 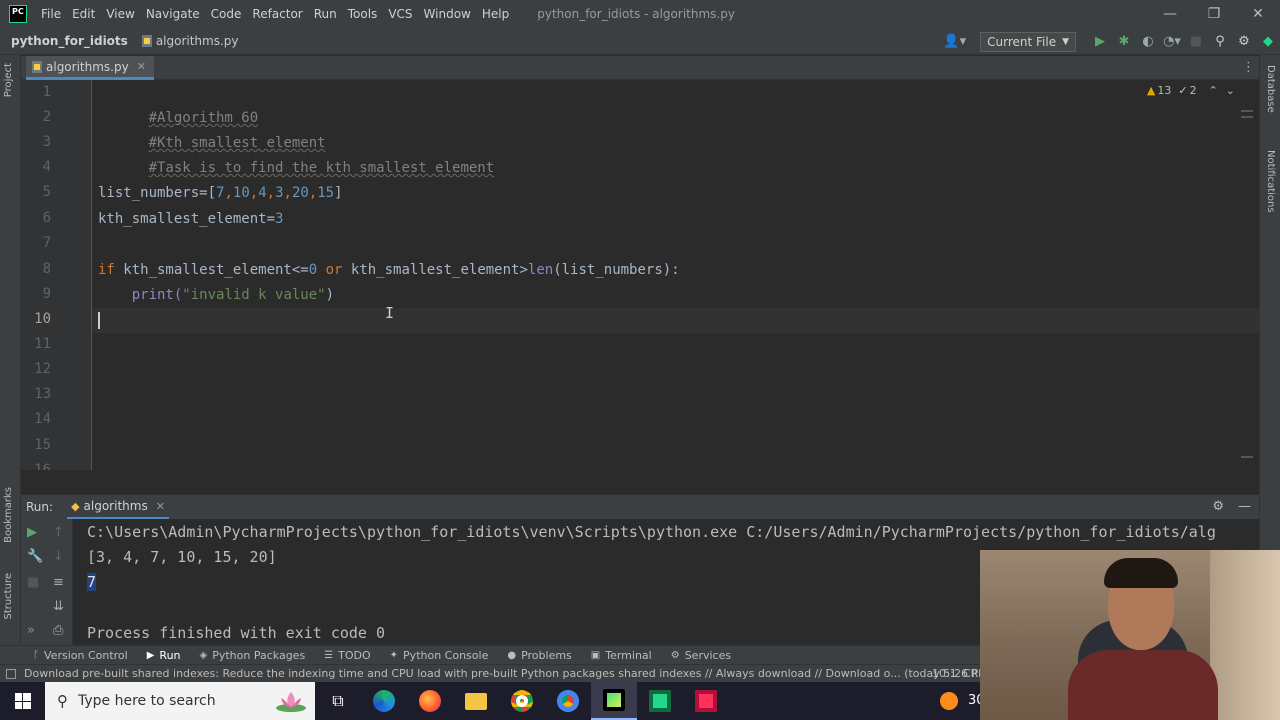 What do you see at coordinates (51, 14) in the screenshot?
I see `menu-file: File` at bounding box center [51, 14].